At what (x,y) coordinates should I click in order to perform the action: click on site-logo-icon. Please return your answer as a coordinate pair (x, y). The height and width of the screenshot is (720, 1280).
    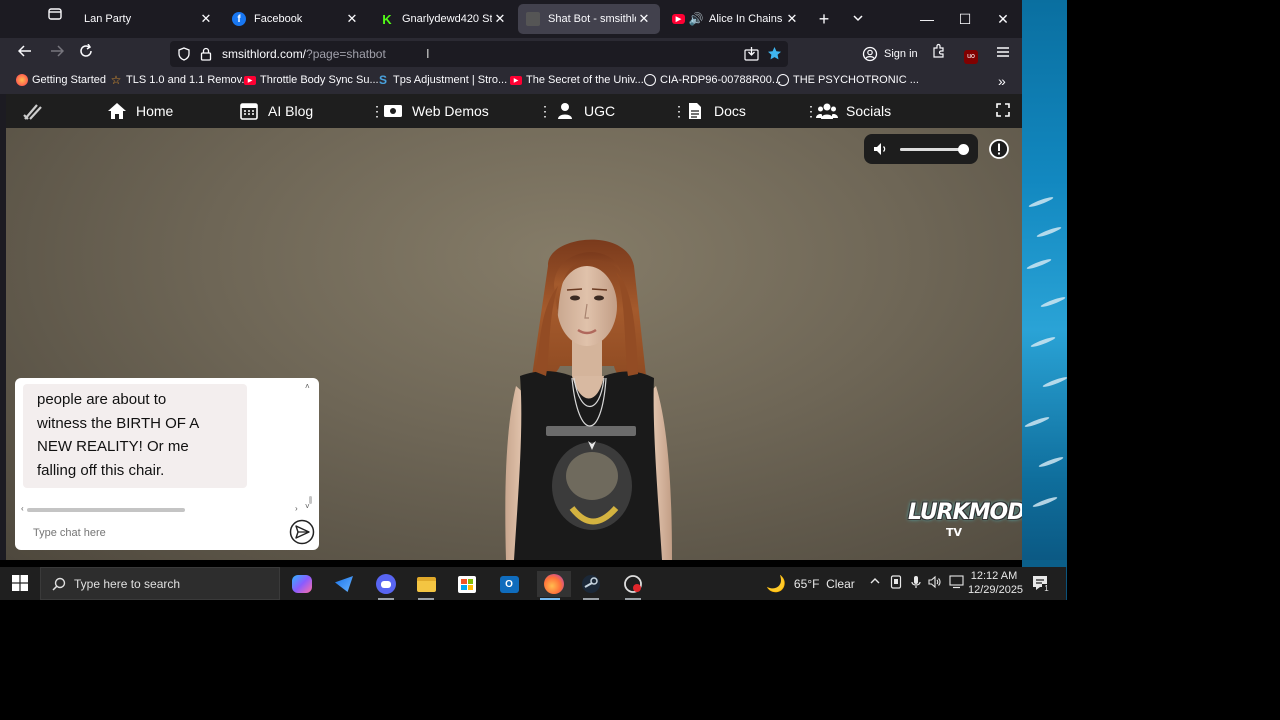
    Looking at the image, I should click on (33, 111).